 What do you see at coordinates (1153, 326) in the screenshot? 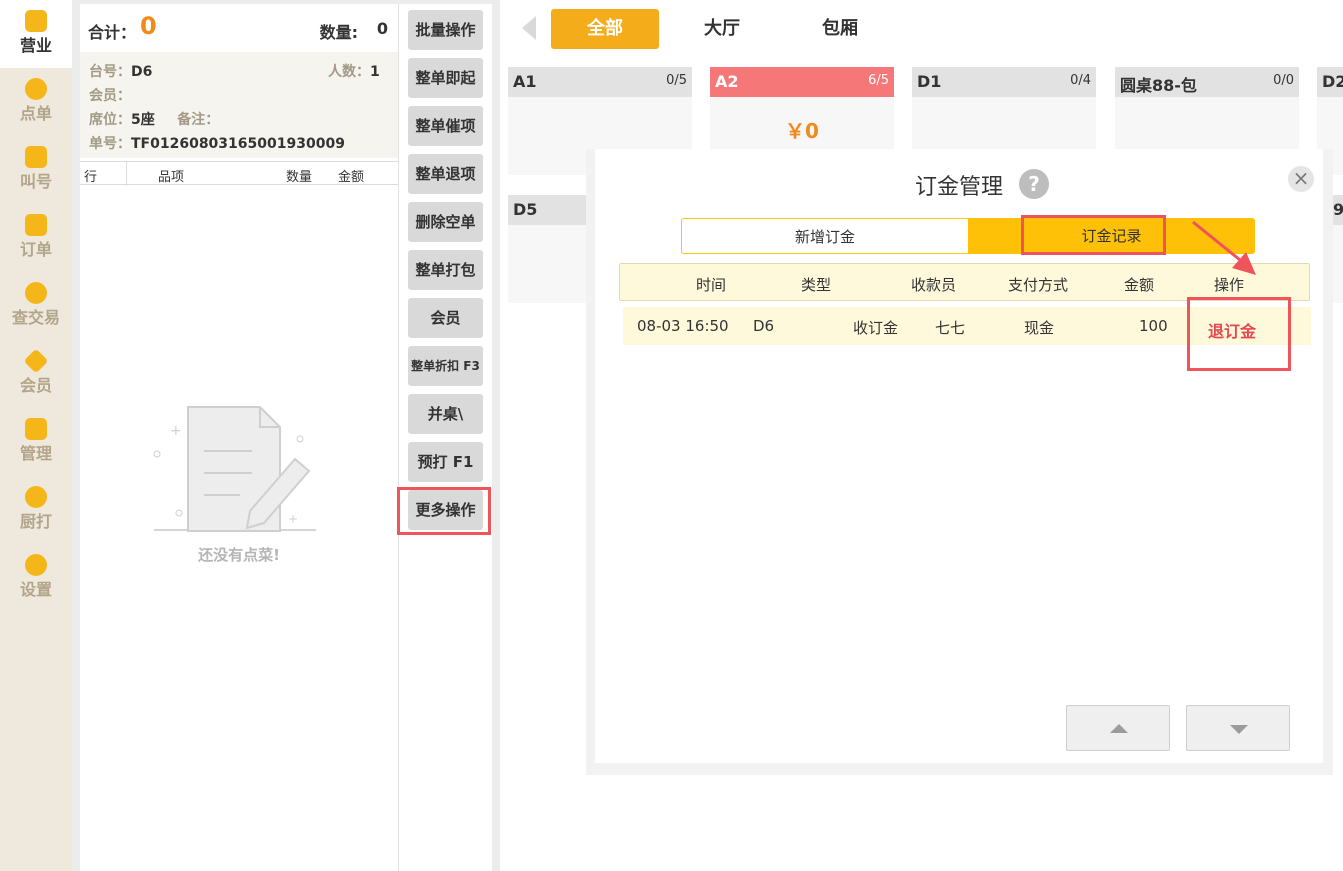
I see `row-amount: 100` at bounding box center [1153, 326].